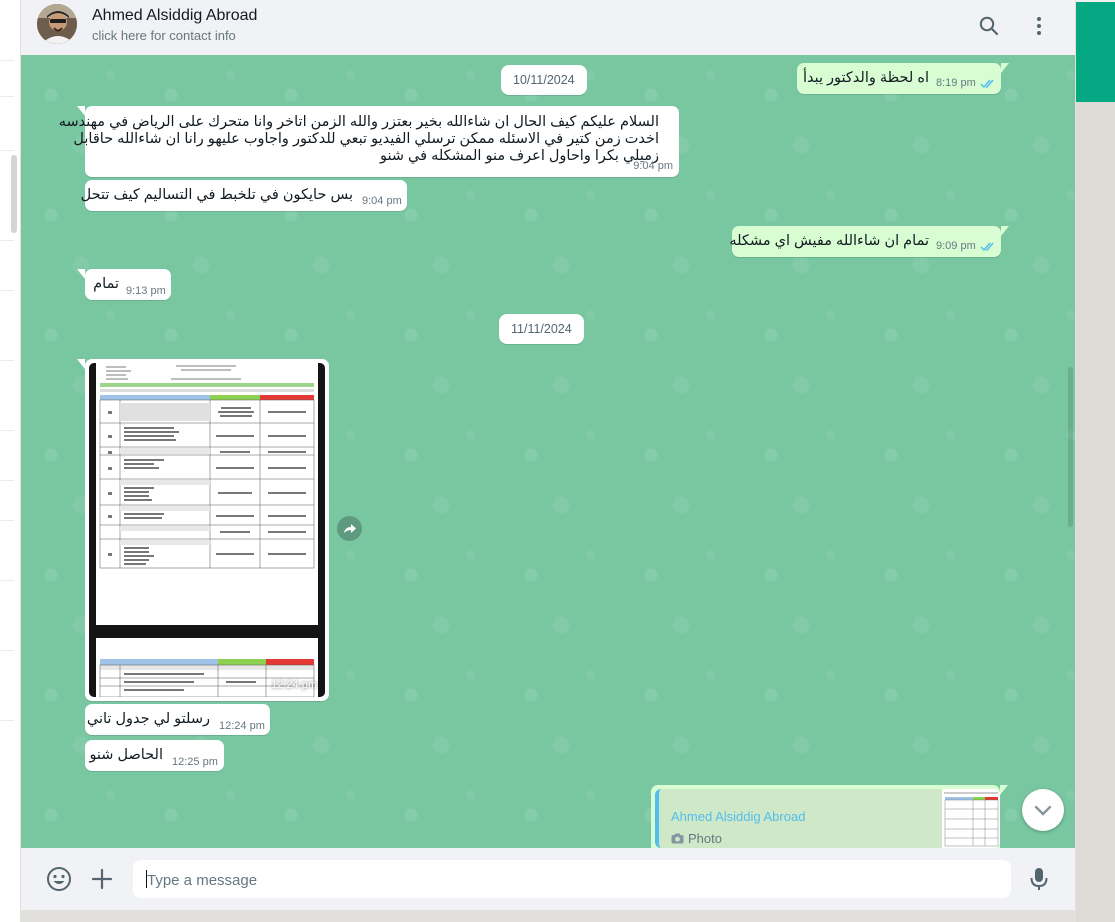  I want to click on message-text: بس حايكون في تلخبط في التساليم كيف تتحل, so click(216, 195).